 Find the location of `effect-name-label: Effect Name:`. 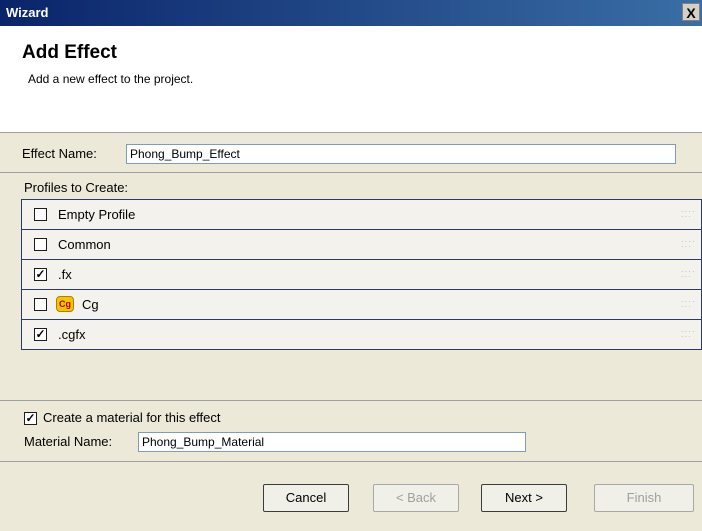

effect-name-label: Effect Name: is located at coordinates (59, 153).